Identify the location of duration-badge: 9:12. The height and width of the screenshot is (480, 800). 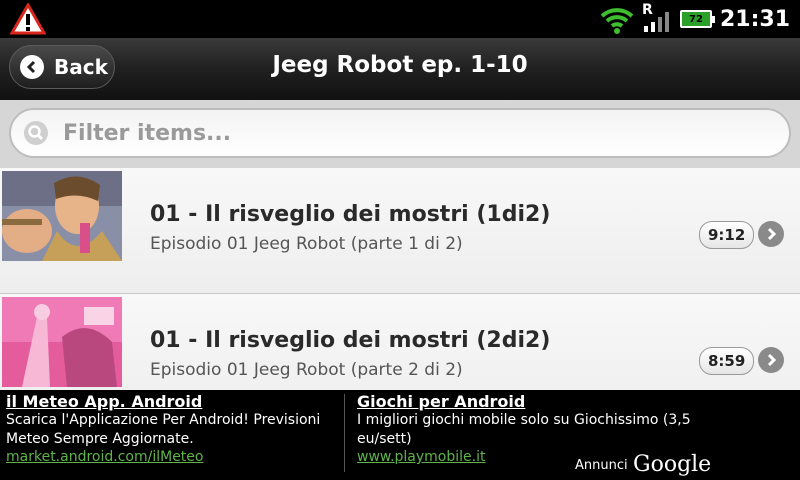
(727, 235).